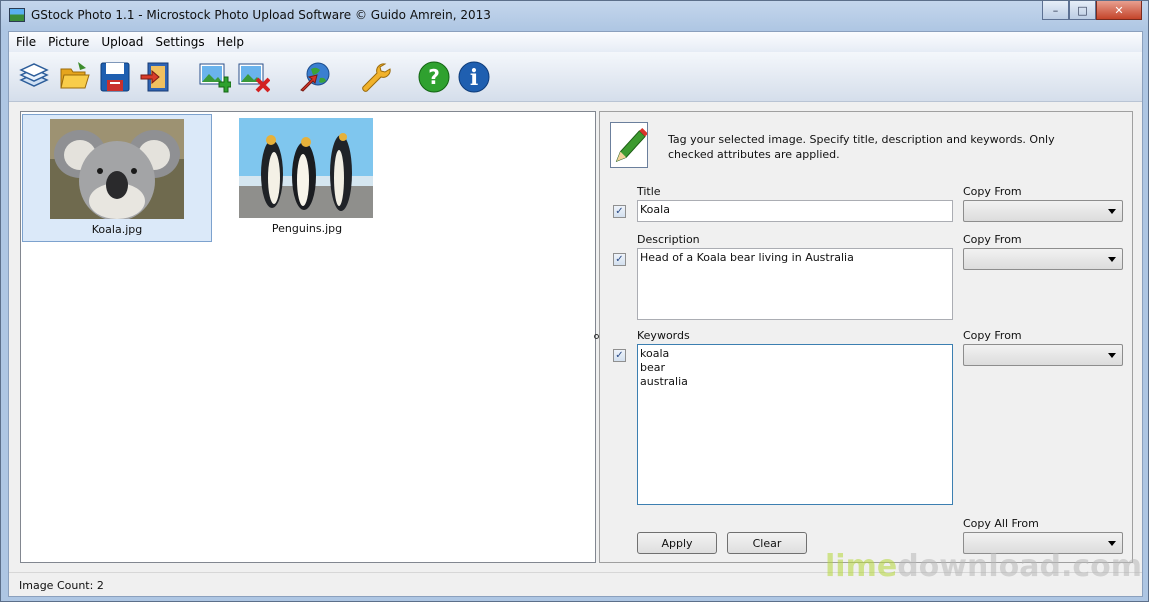 The height and width of the screenshot is (602, 1149). Describe the element at coordinates (795, 211) in the screenshot. I see `title-input: Koala` at that location.